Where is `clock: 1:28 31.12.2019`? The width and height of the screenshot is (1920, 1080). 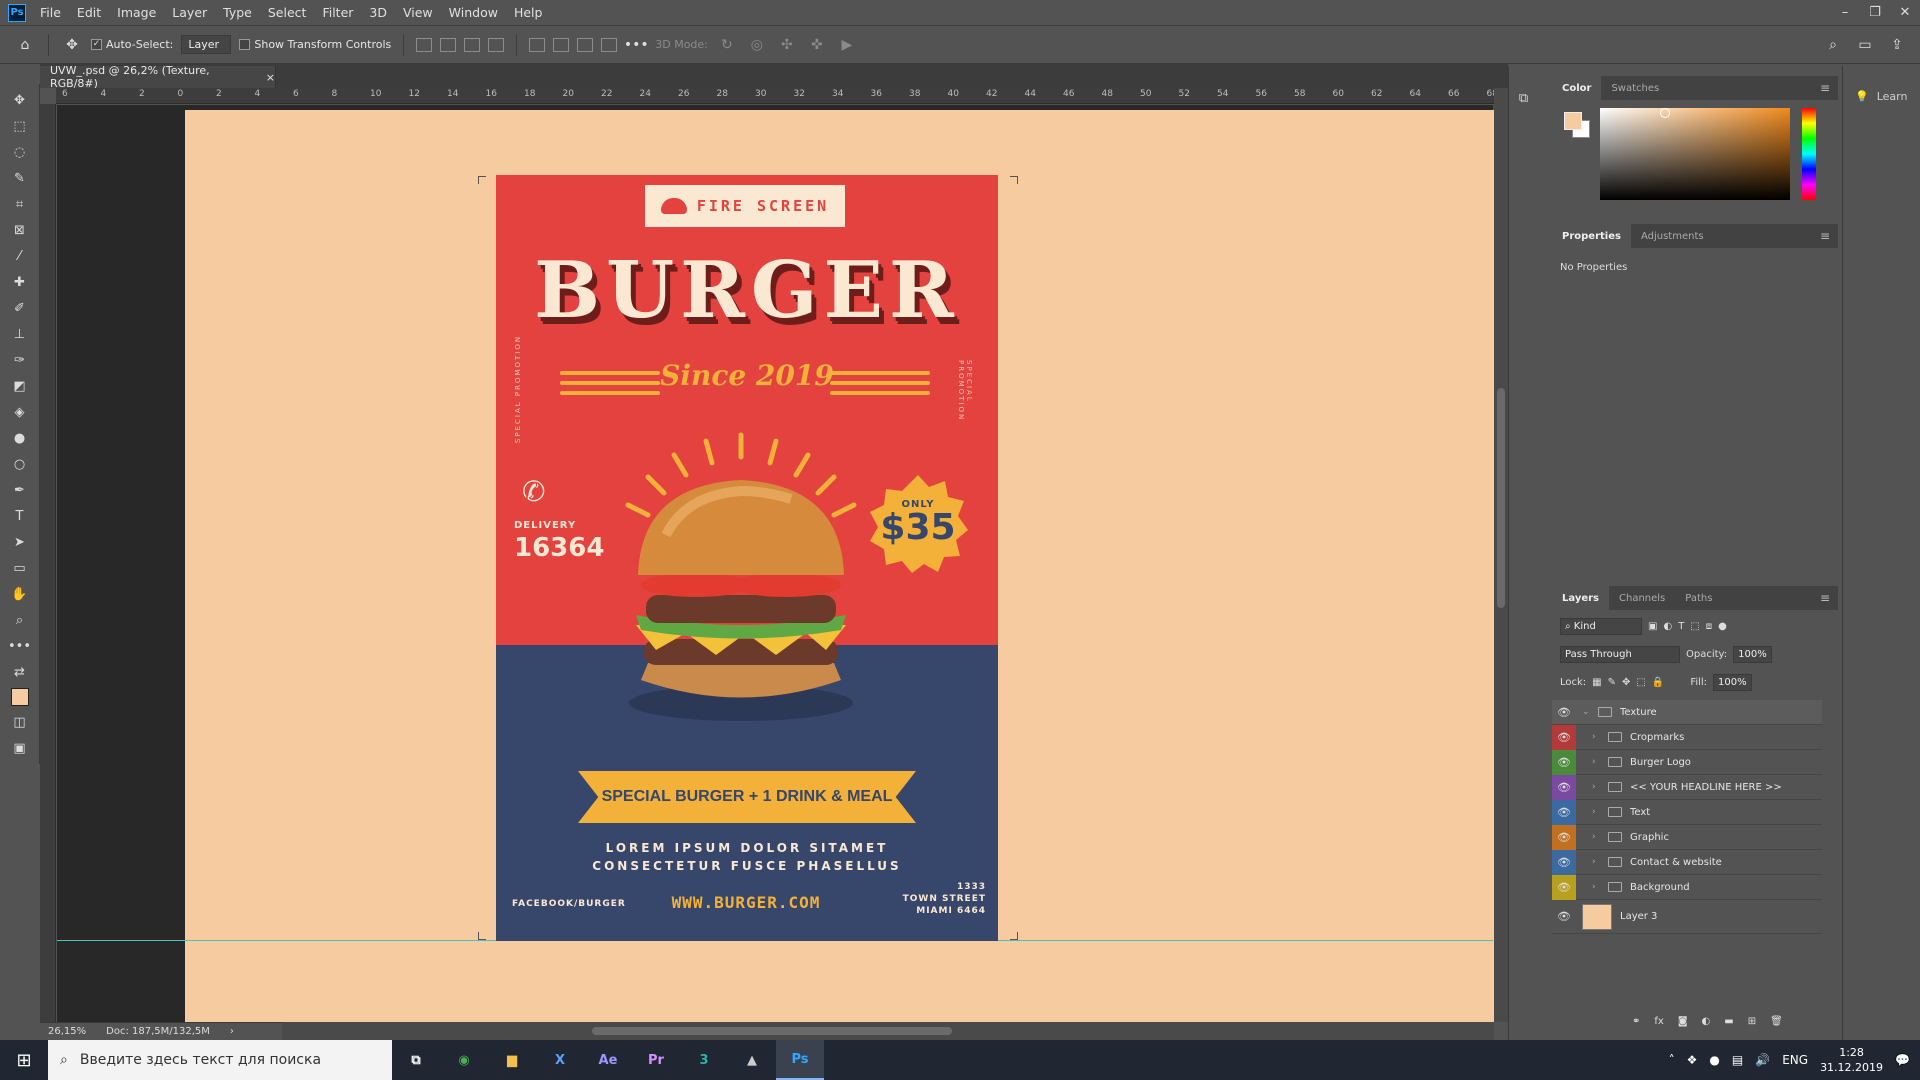 clock: 1:28 31.12.2019 is located at coordinates (1851, 1060).